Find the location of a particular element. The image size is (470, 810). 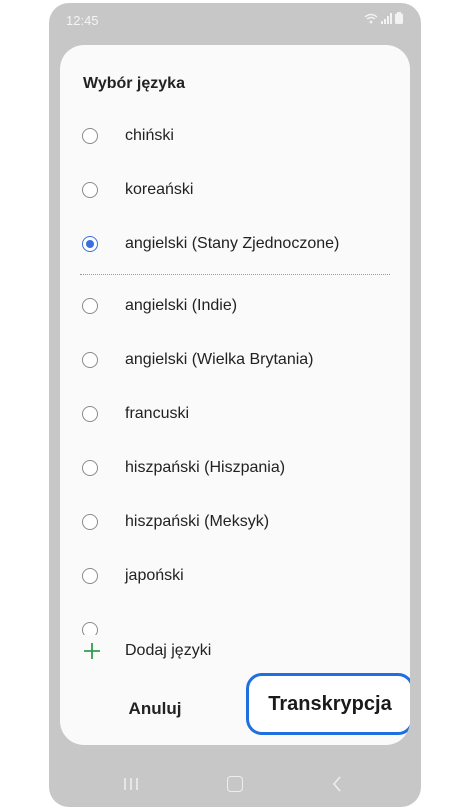

language-label: koreański is located at coordinates (159, 189).